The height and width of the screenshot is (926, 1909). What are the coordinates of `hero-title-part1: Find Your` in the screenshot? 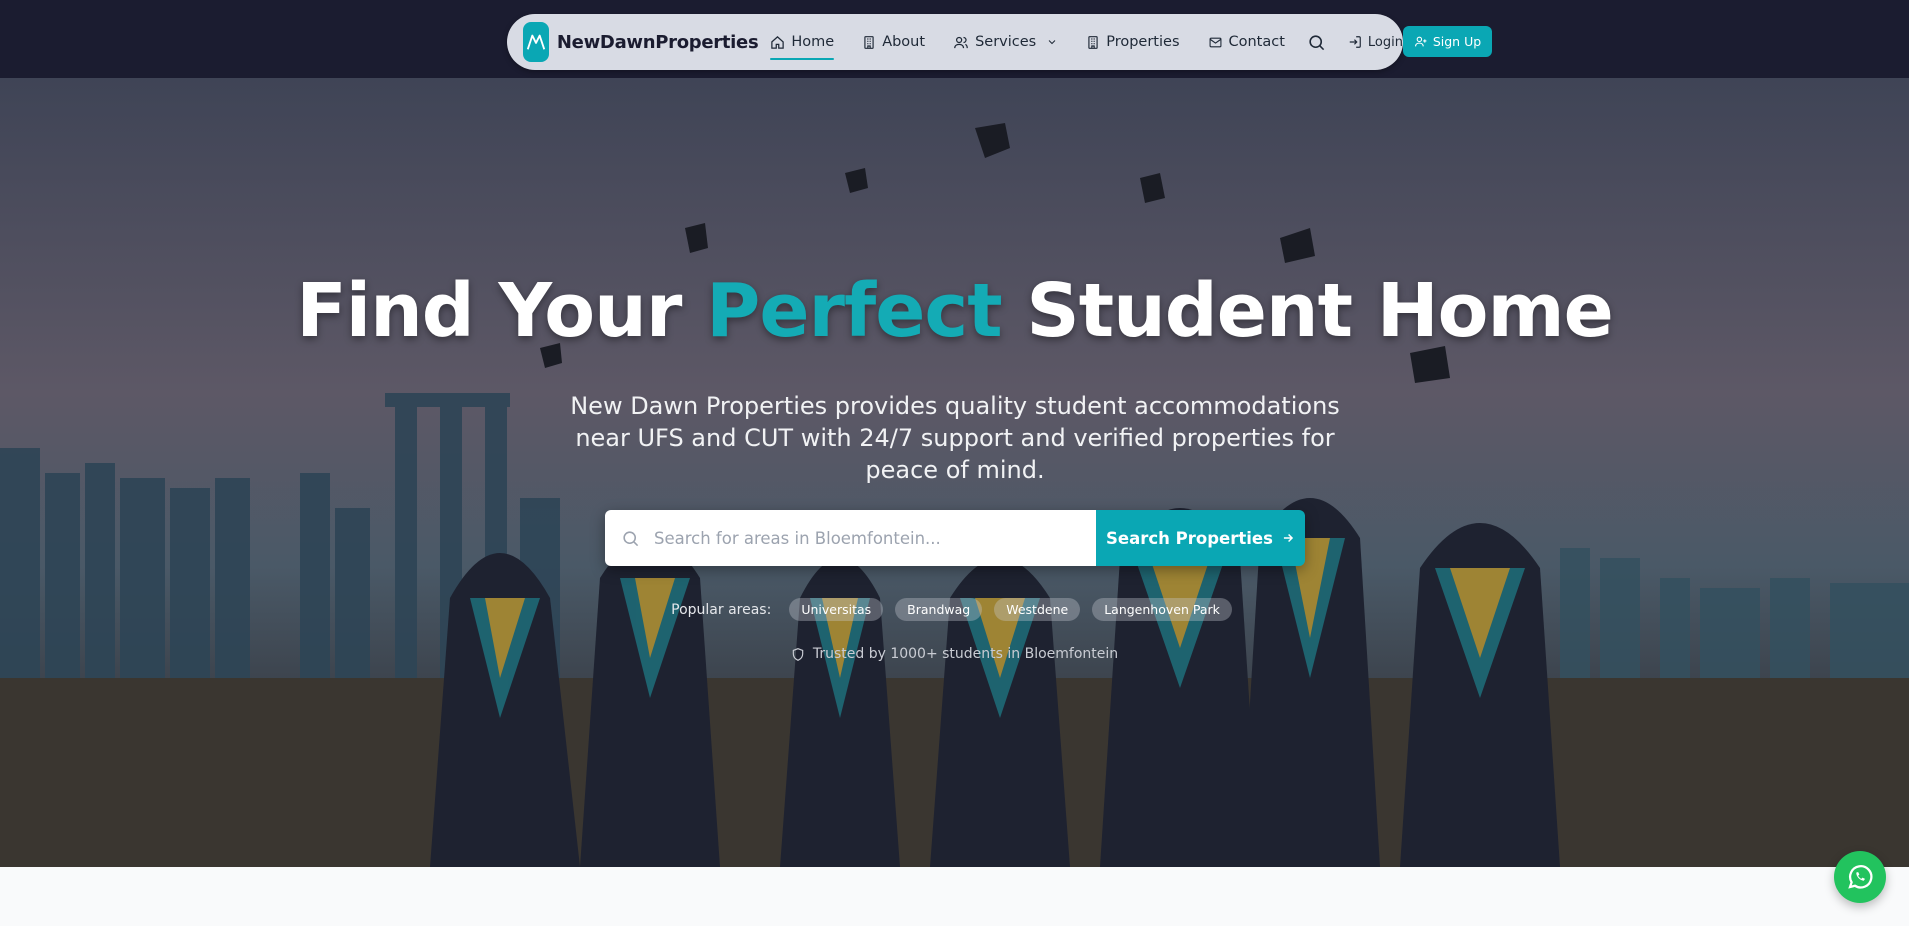 It's located at (501, 311).